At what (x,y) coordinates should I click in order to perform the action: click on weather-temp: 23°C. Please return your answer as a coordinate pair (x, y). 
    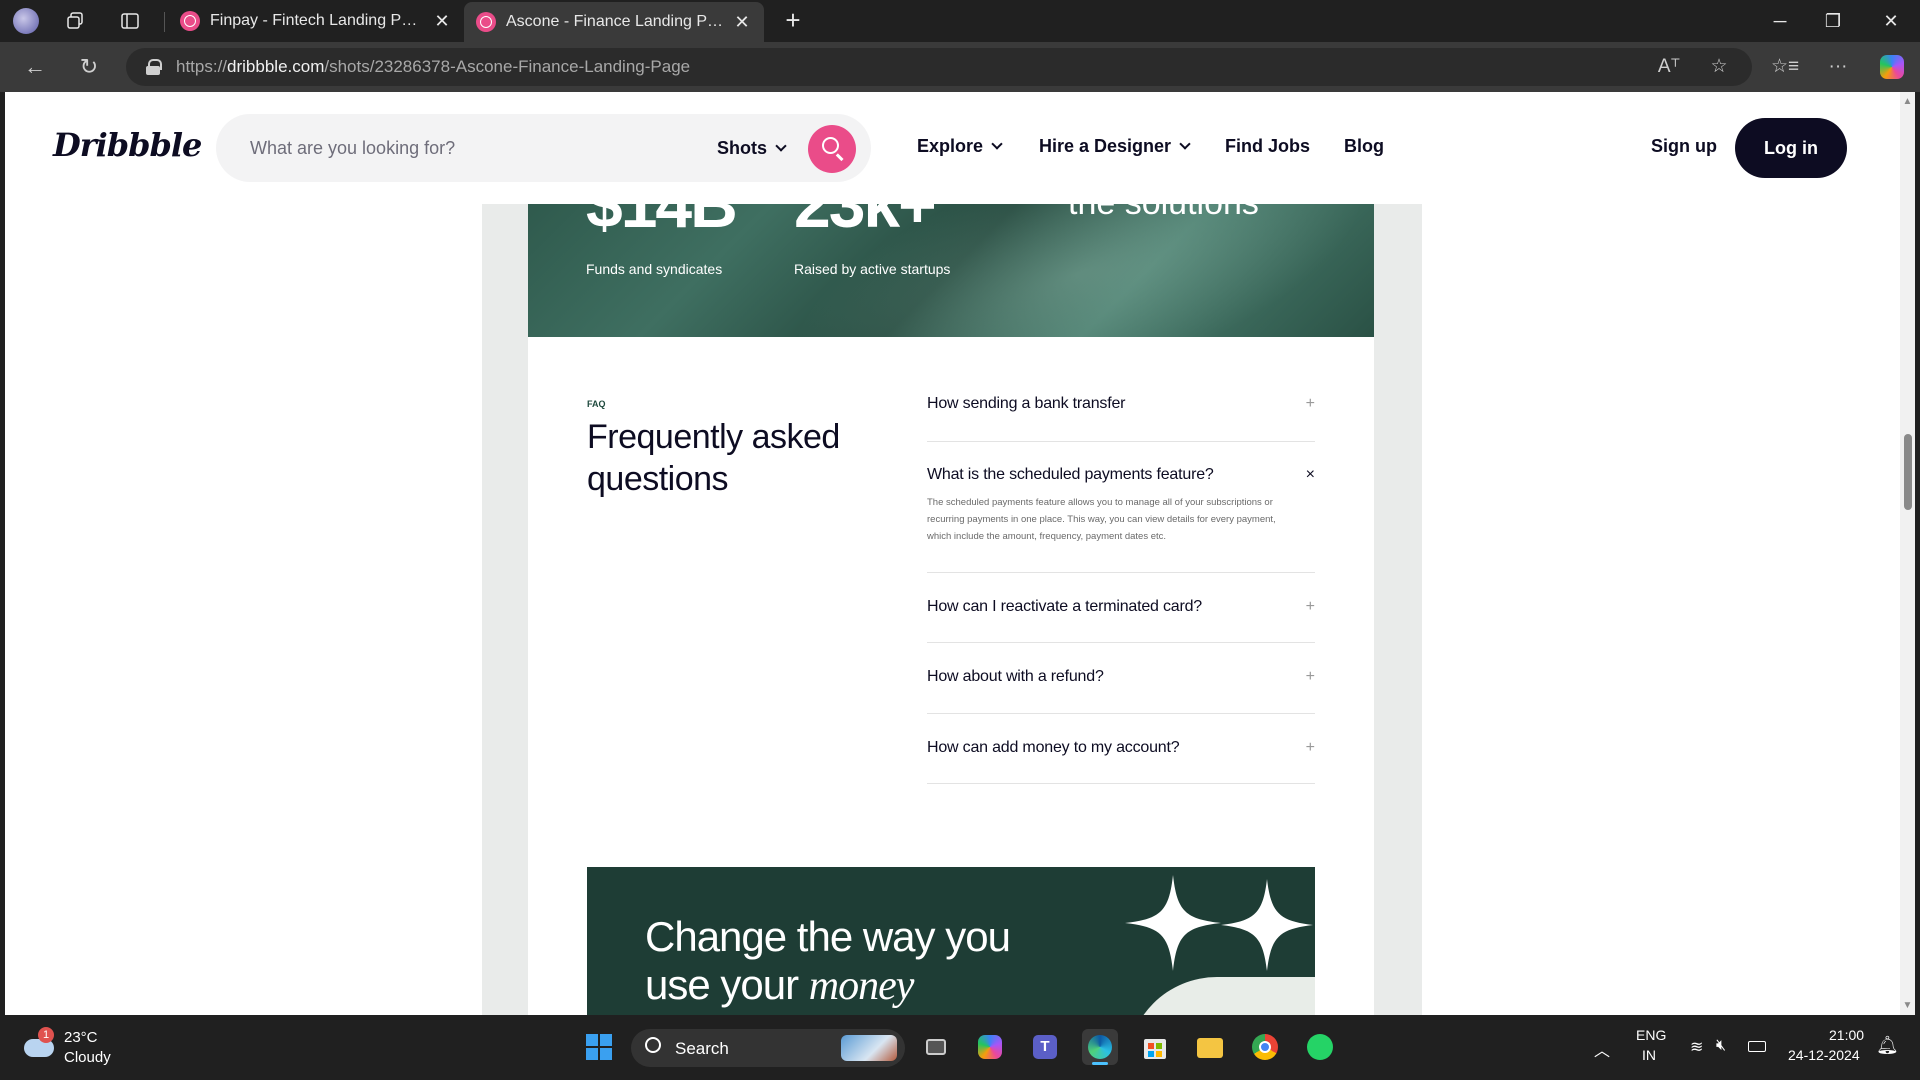
    Looking at the image, I should click on (81, 1037).